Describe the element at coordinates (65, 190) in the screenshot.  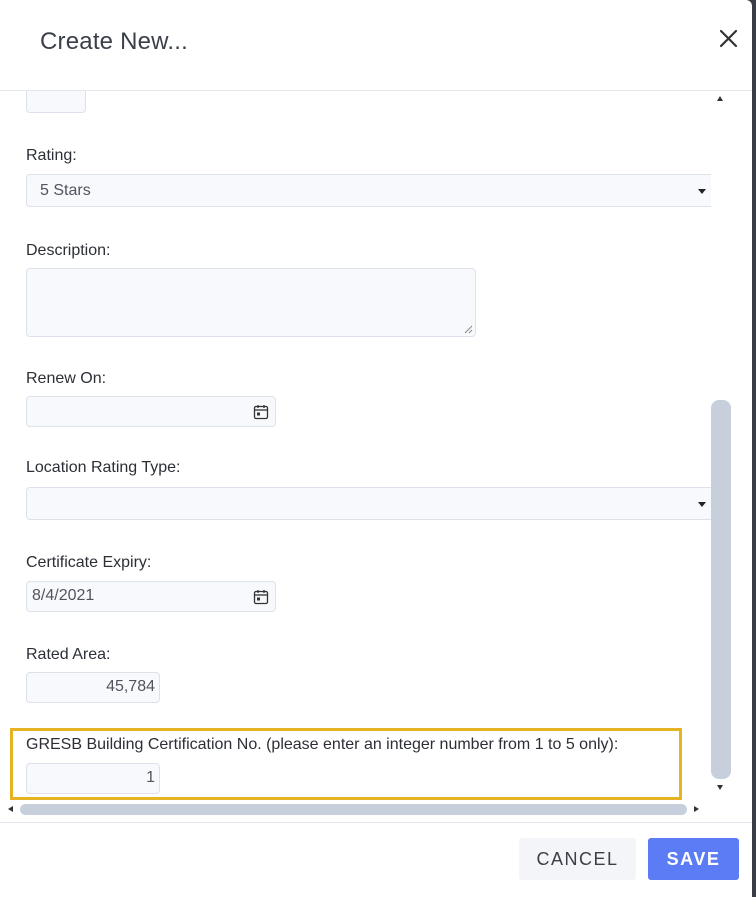
I see `rating-selected-value: 5 Stars` at that location.